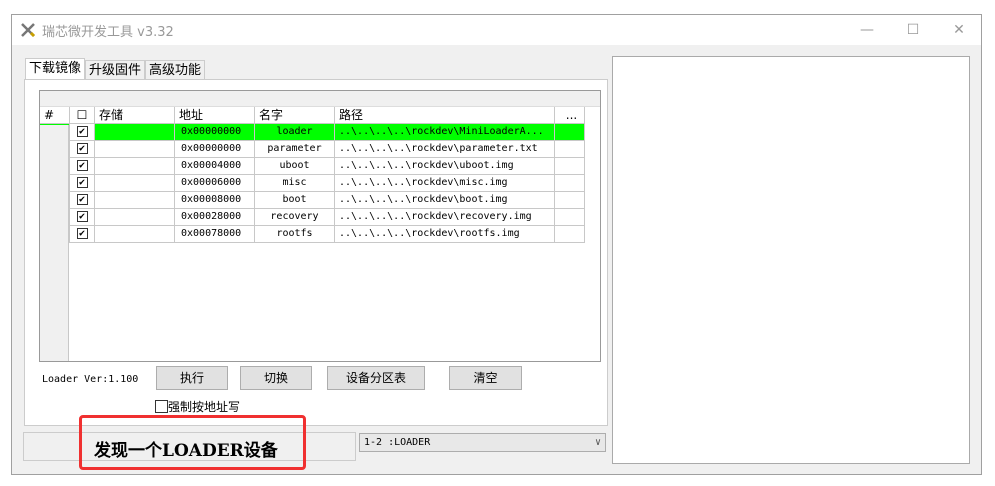 The height and width of the screenshot is (486, 995). I want to click on header-address: 地址, so click(215, 115).